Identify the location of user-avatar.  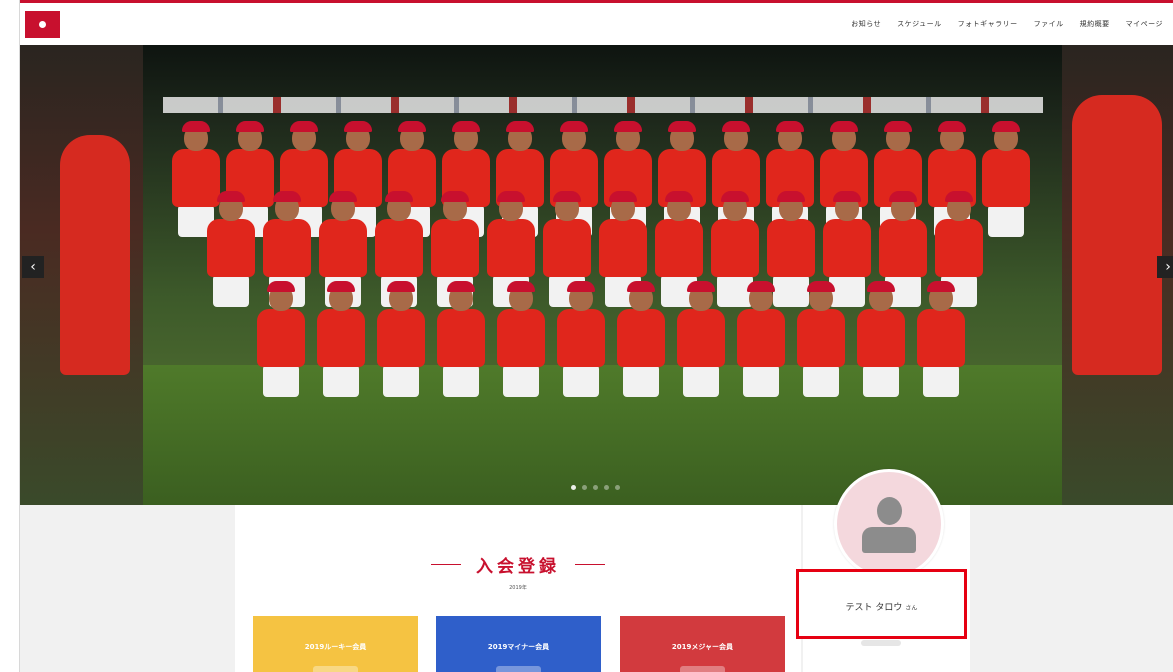
(889, 524).